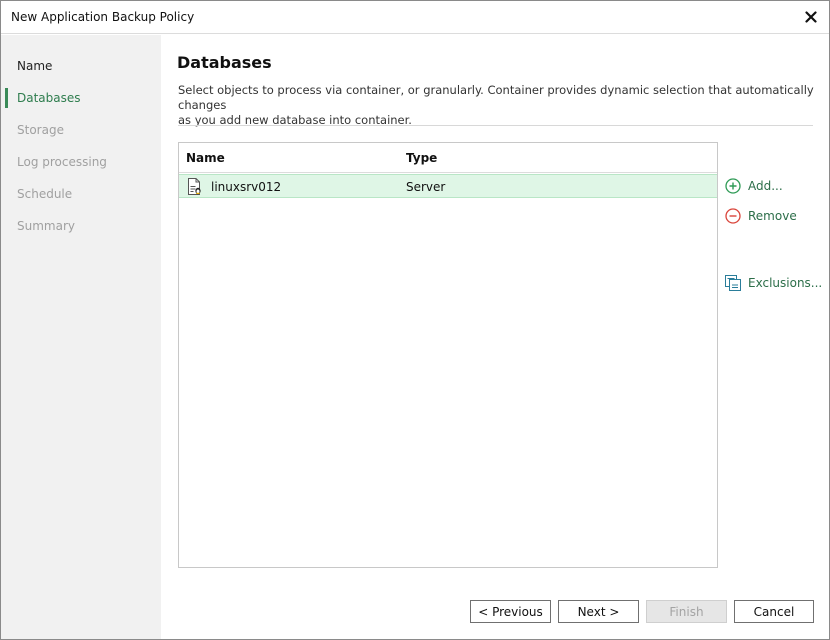 This screenshot has height=640, width=830. What do you see at coordinates (448, 158) in the screenshot?
I see `table-header: Name Type` at bounding box center [448, 158].